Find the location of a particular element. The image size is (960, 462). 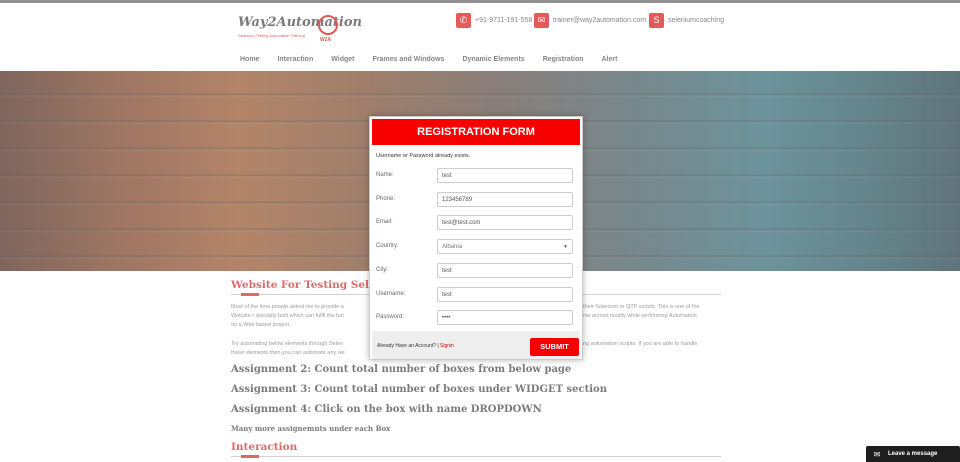

city-label: City: is located at coordinates (382, 270).